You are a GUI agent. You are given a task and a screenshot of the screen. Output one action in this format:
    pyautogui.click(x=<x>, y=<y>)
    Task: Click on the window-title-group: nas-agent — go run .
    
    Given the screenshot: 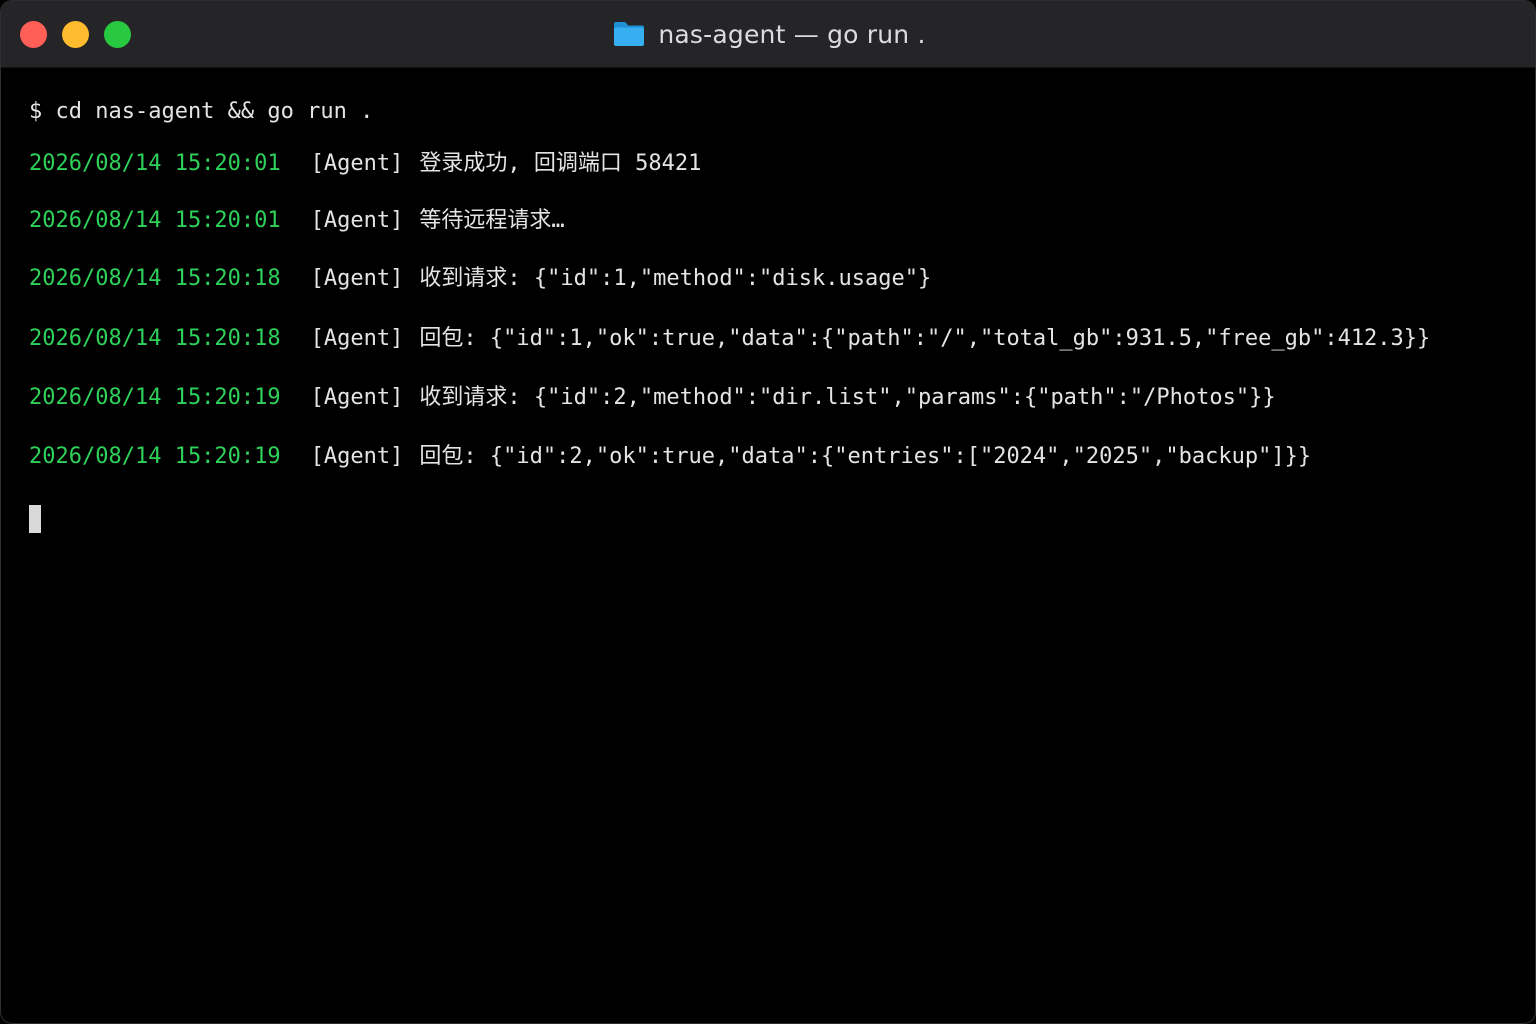 What is the action you would take?
    pyautogui.click(x=768, y=34)
    